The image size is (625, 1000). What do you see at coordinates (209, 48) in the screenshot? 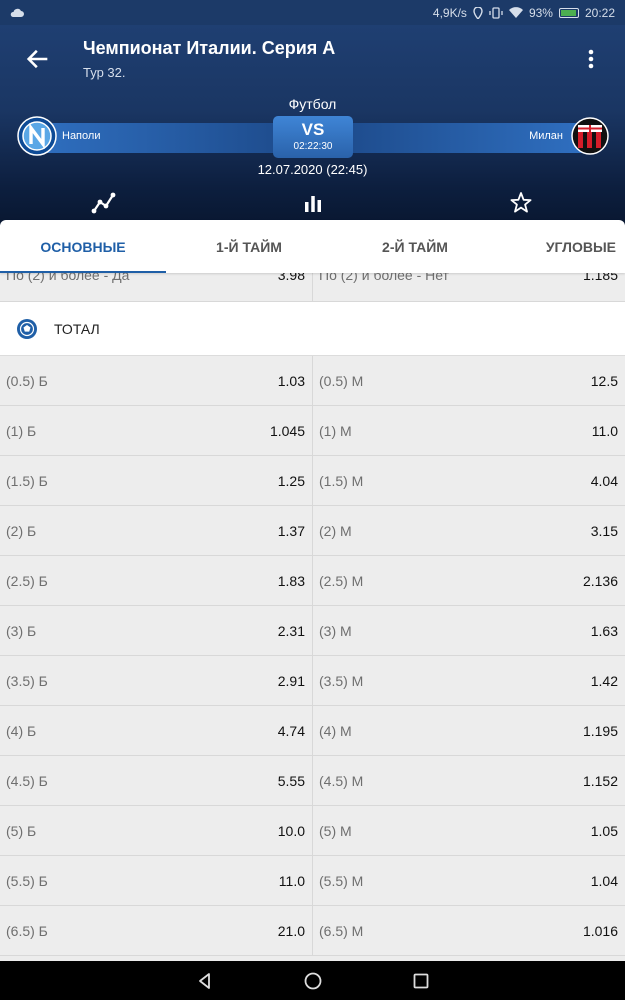
I see `page-title: Чемпионат Италии. Серия А` at bounding box center [209, 48].